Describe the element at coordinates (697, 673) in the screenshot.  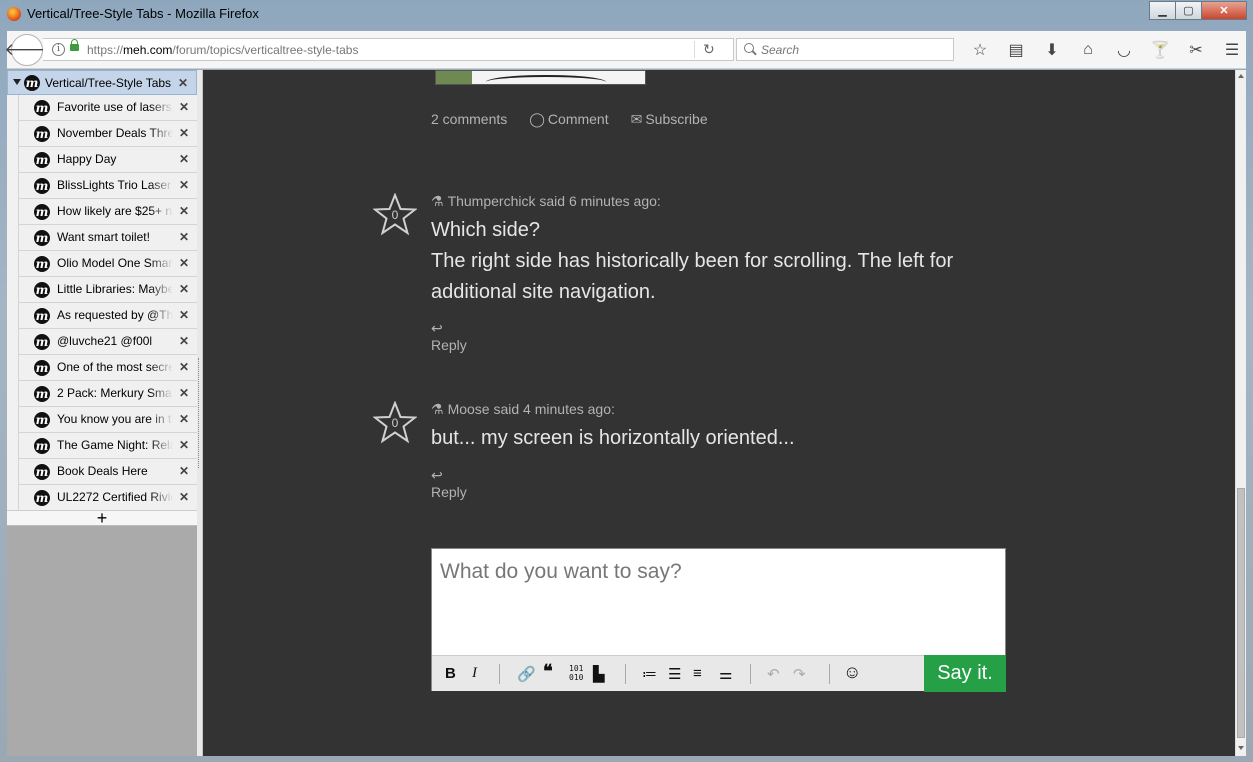
I see `heading-icon: ≡` at that location.